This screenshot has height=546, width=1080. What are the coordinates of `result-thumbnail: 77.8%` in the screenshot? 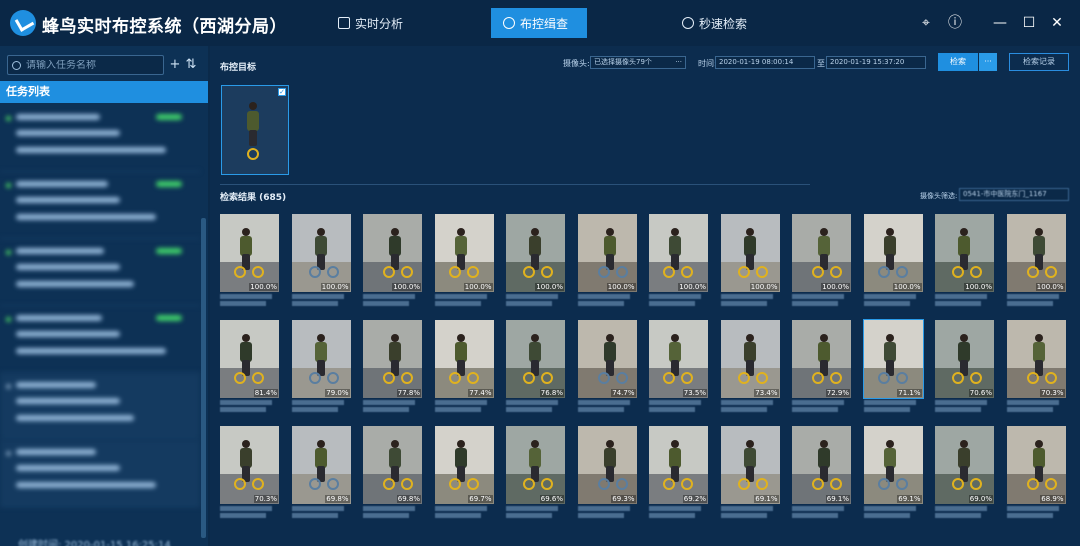 It's located at (392, 359).